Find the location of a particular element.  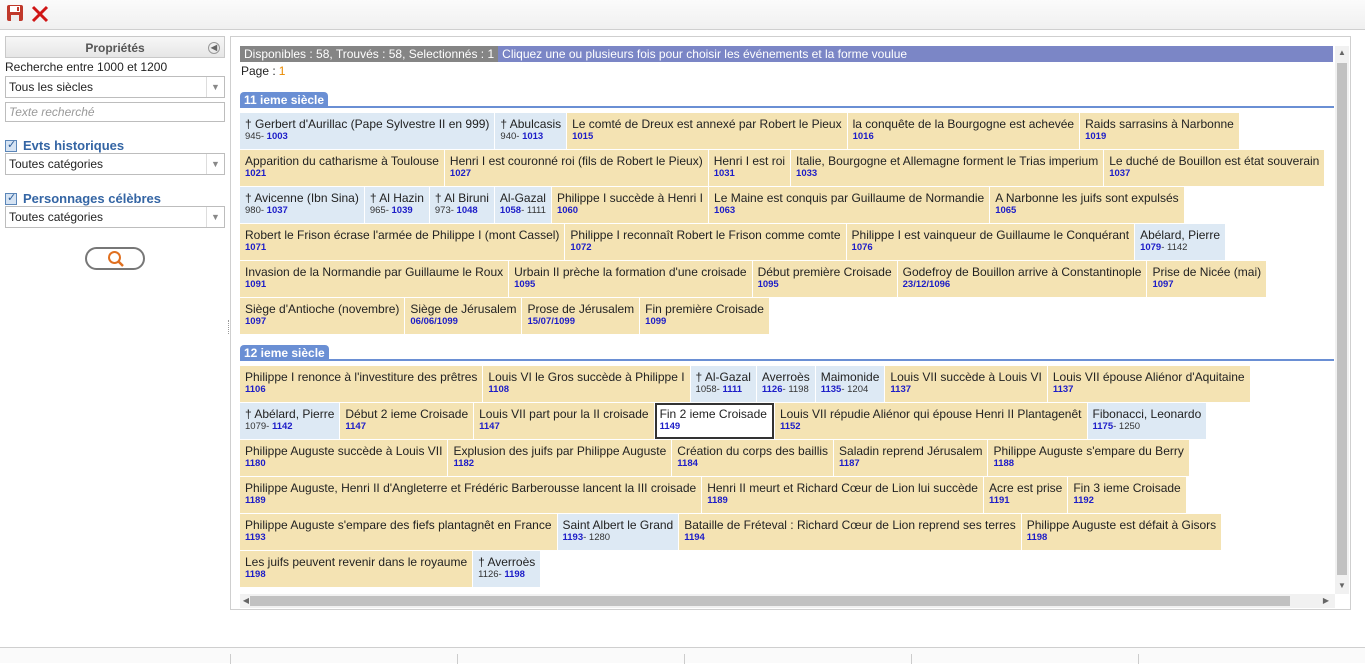

search-button is located at coordinates (115, 258).